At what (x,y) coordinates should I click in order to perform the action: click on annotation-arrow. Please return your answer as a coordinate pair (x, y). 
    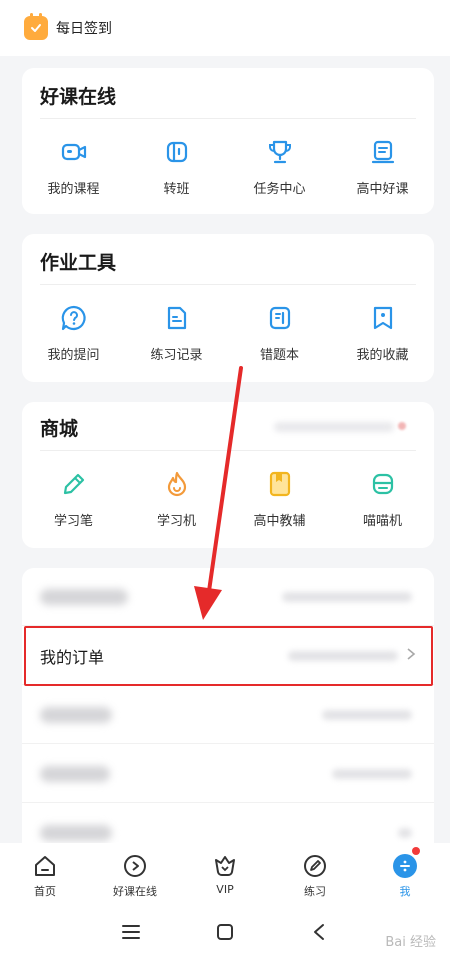
    Looking at the image, I should click on (218, 493).